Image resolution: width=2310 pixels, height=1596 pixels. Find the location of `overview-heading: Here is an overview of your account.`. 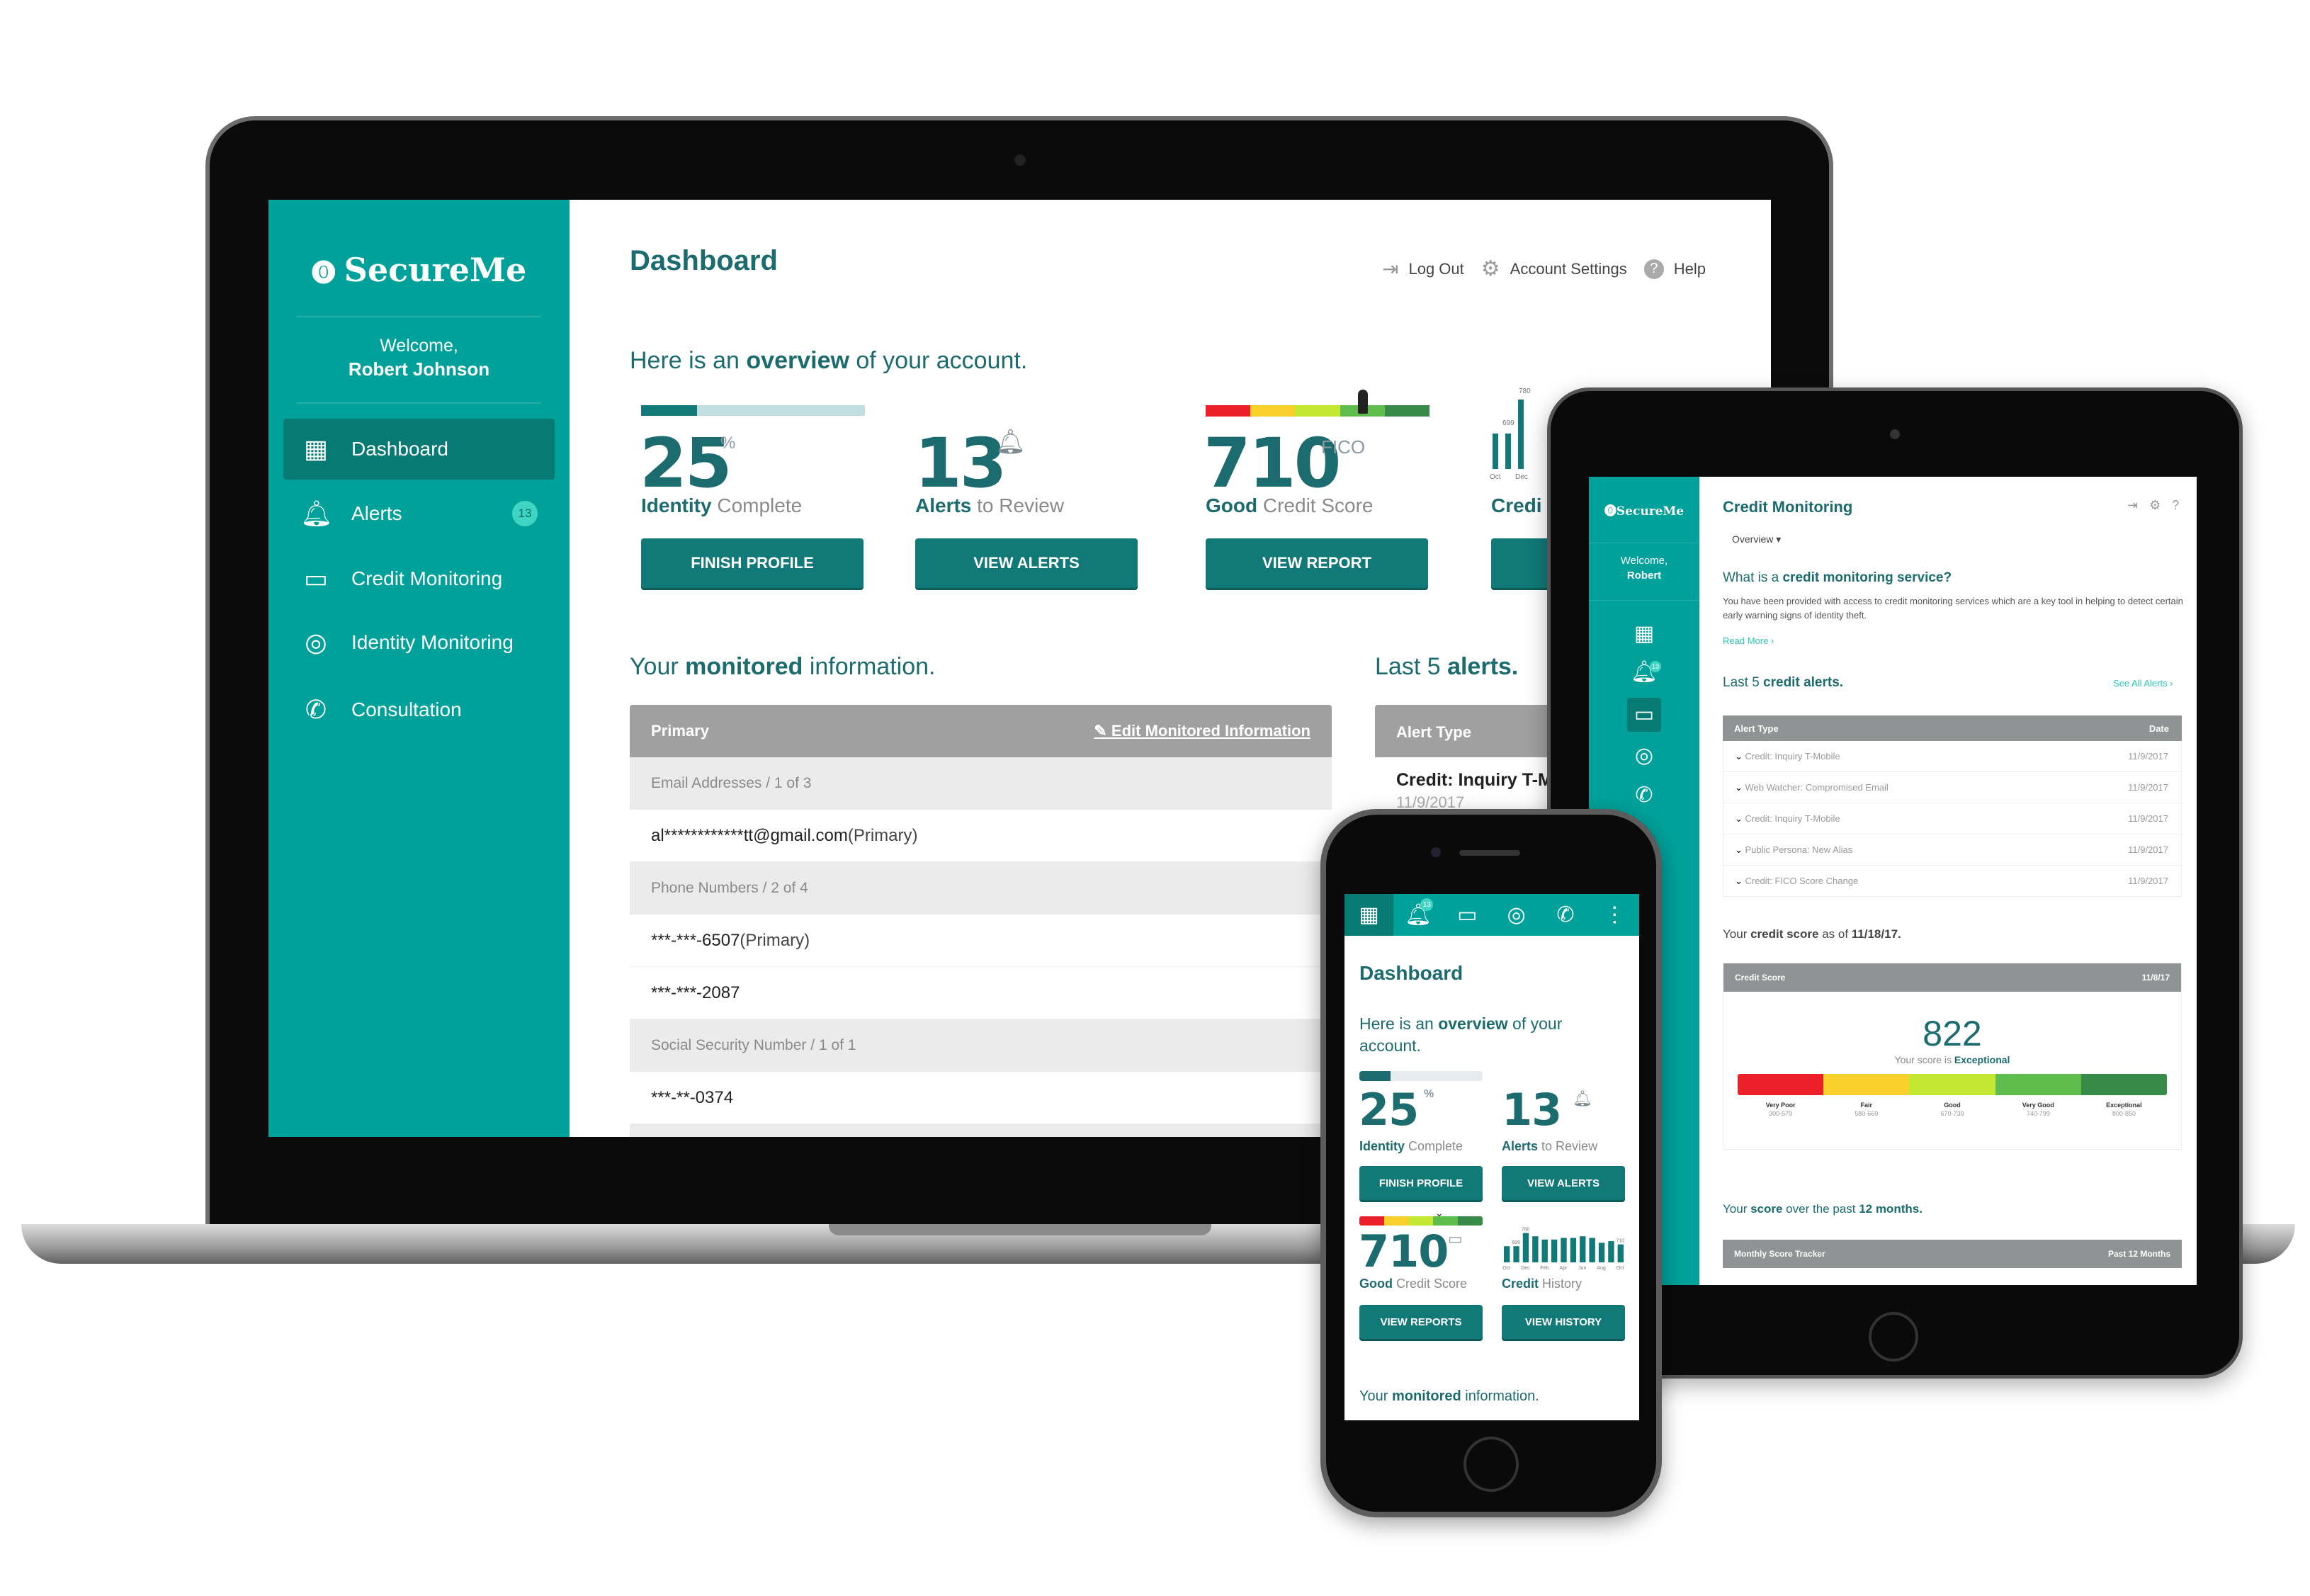

overview-heading: Here is an overview of your account. is located at coordinates (1461, 1034).